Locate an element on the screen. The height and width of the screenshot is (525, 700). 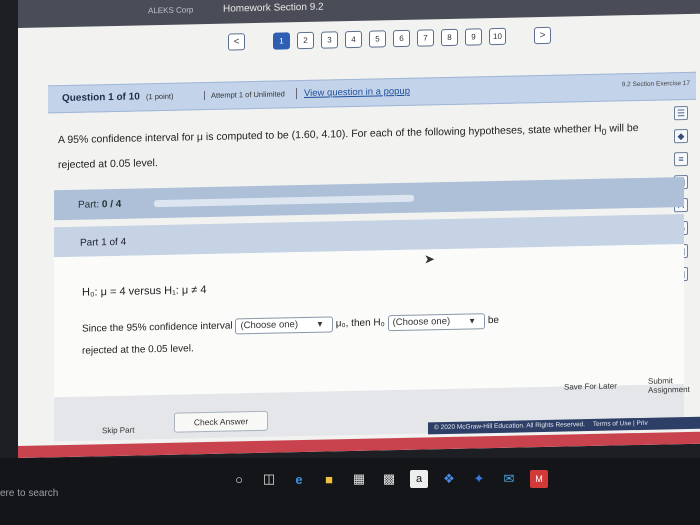
terms-link: Terms of Use | Priv is located at coordinates (620, 424).